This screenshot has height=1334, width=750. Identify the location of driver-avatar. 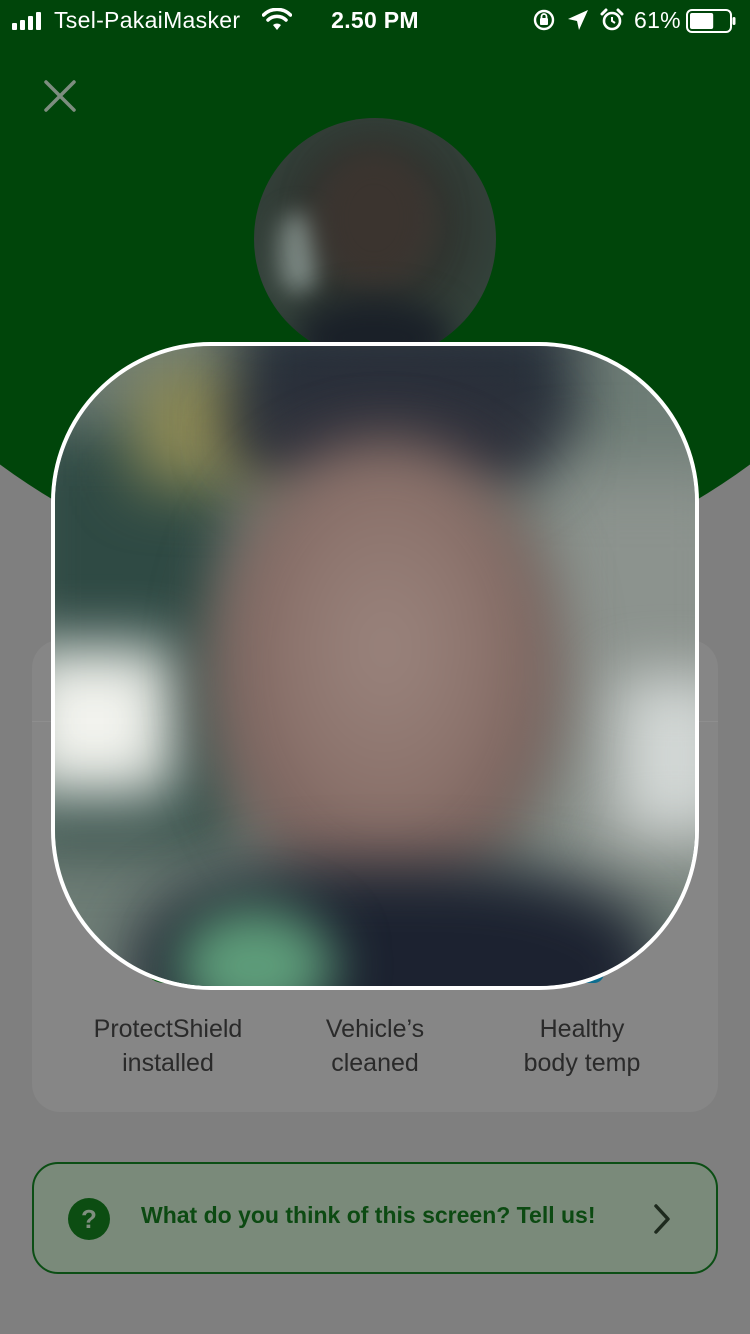
(375, 239).